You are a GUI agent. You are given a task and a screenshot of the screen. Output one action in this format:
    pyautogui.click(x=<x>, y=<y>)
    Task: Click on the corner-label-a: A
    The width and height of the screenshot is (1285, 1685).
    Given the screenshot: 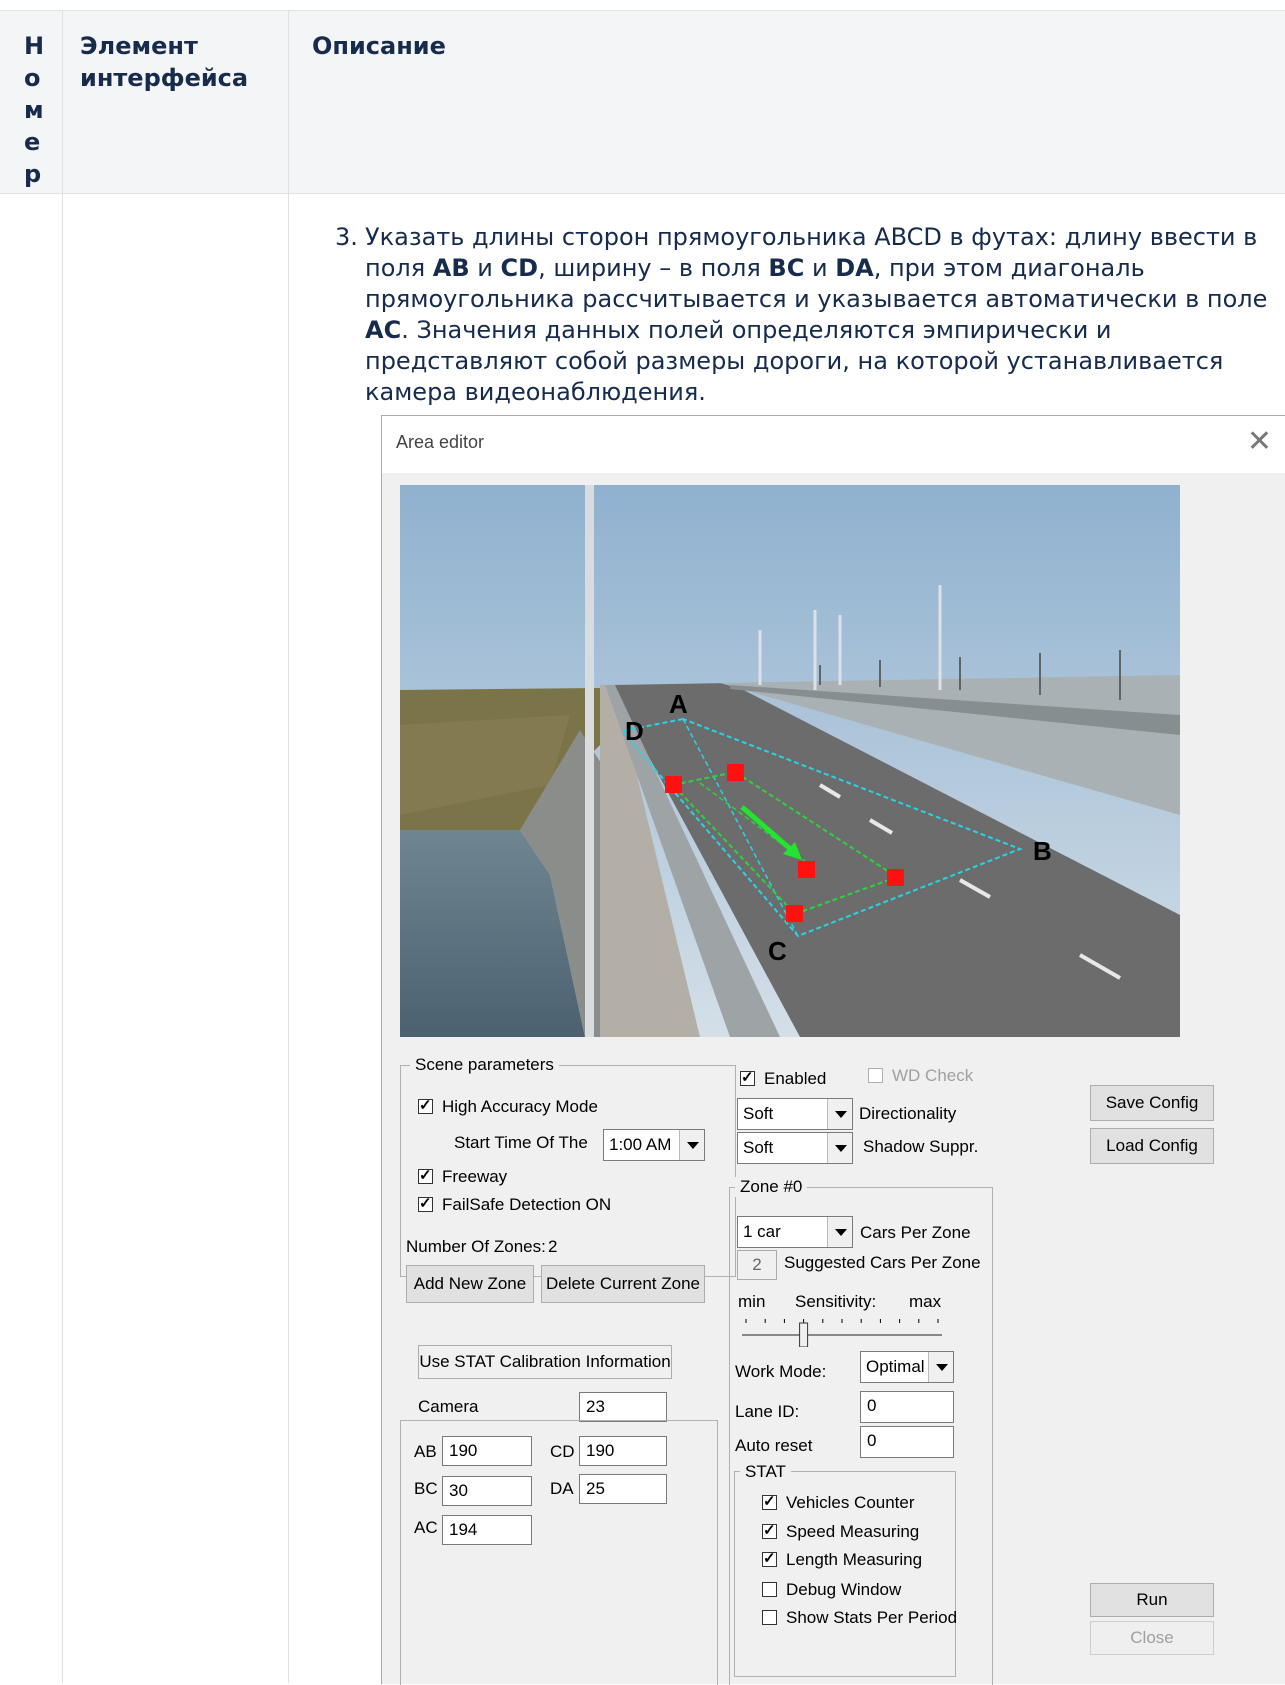 What is the action you would take?
    pyautogui.click(x=678, y=704)
    